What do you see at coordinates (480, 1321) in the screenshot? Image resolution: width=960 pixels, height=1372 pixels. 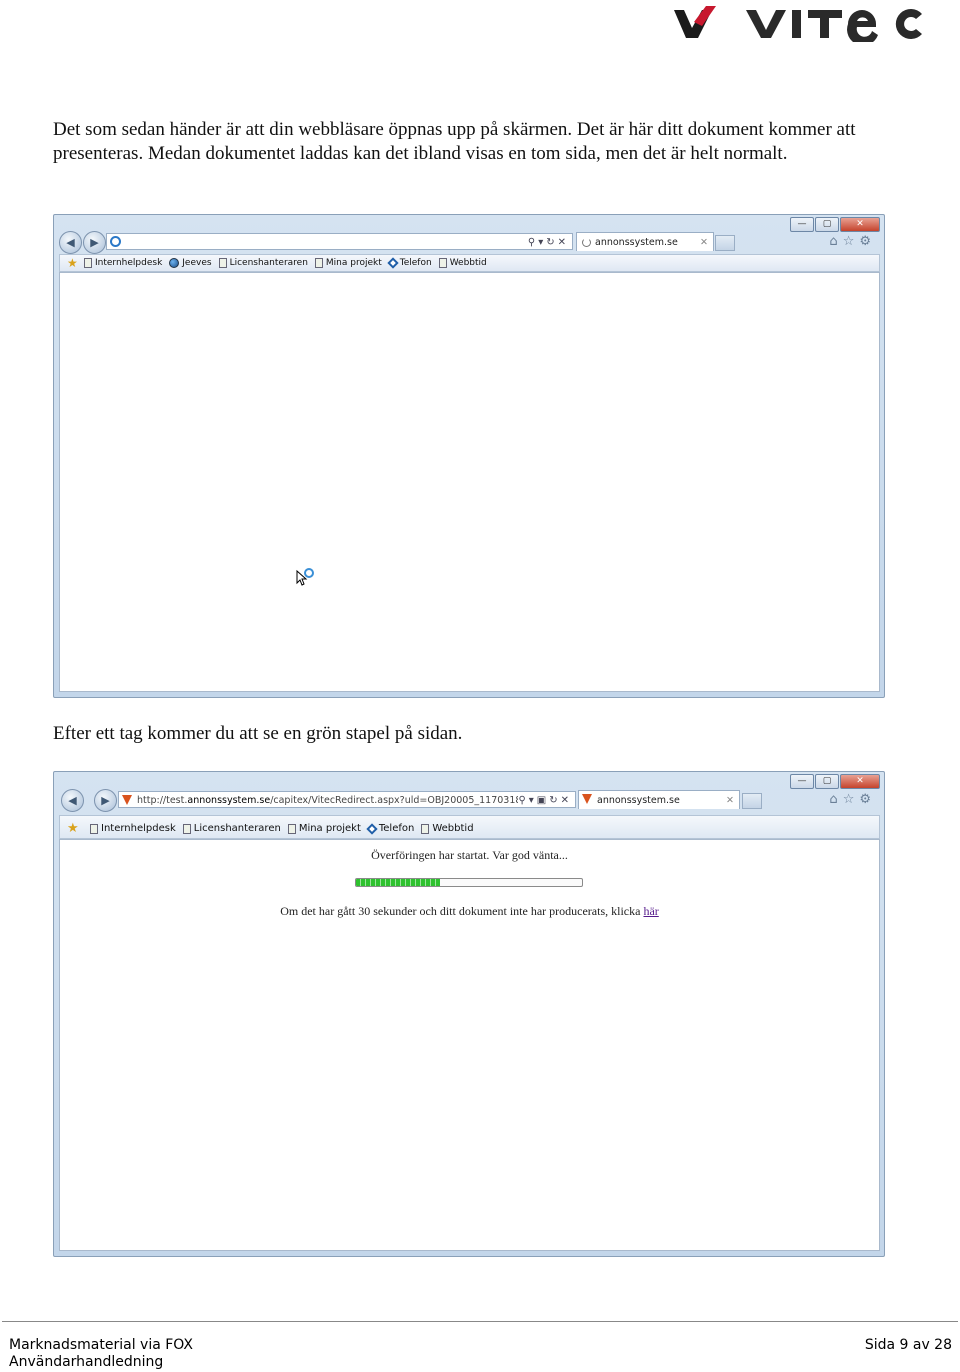 I see `footer-divider` at bounding box center [480, 1321].